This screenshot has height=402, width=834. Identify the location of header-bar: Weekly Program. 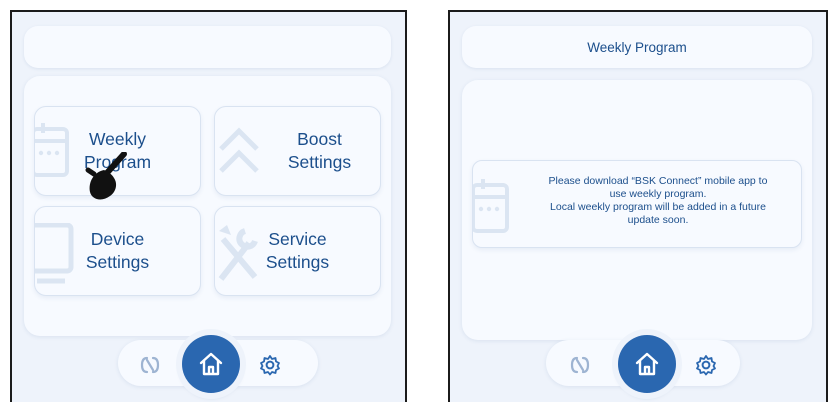
(637, 47).